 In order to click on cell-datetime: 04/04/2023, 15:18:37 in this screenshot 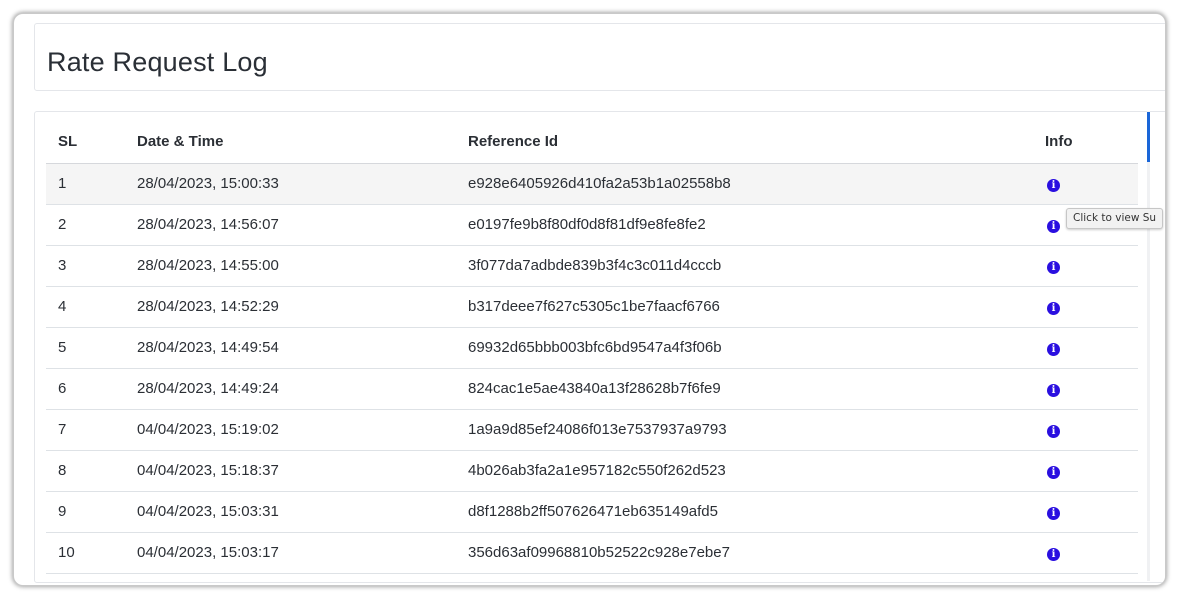, I will do `click(302, 471)`.